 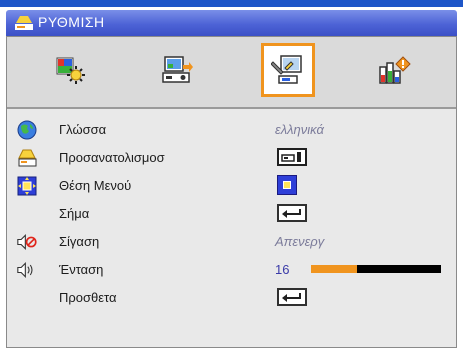 What do you see at coordinates (79, 241) in the screenshot?
I see `mute-label: Σίγαση` at bounding box center [79, 241].